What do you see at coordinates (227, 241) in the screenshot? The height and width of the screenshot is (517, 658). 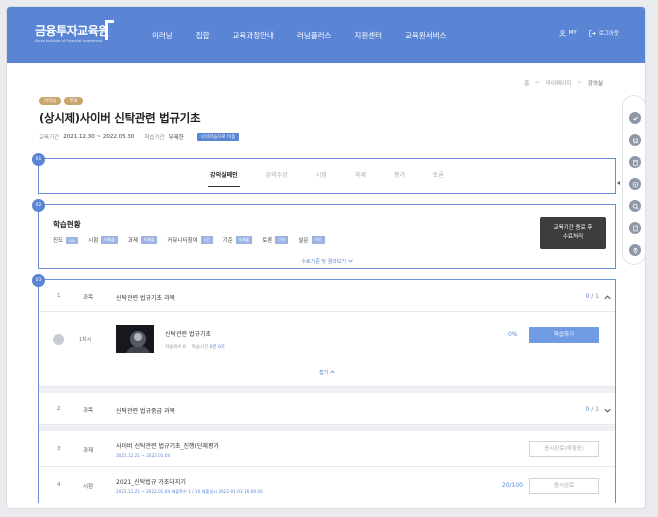 I see `progress-label: 기준` at bounding box center [227, 241].